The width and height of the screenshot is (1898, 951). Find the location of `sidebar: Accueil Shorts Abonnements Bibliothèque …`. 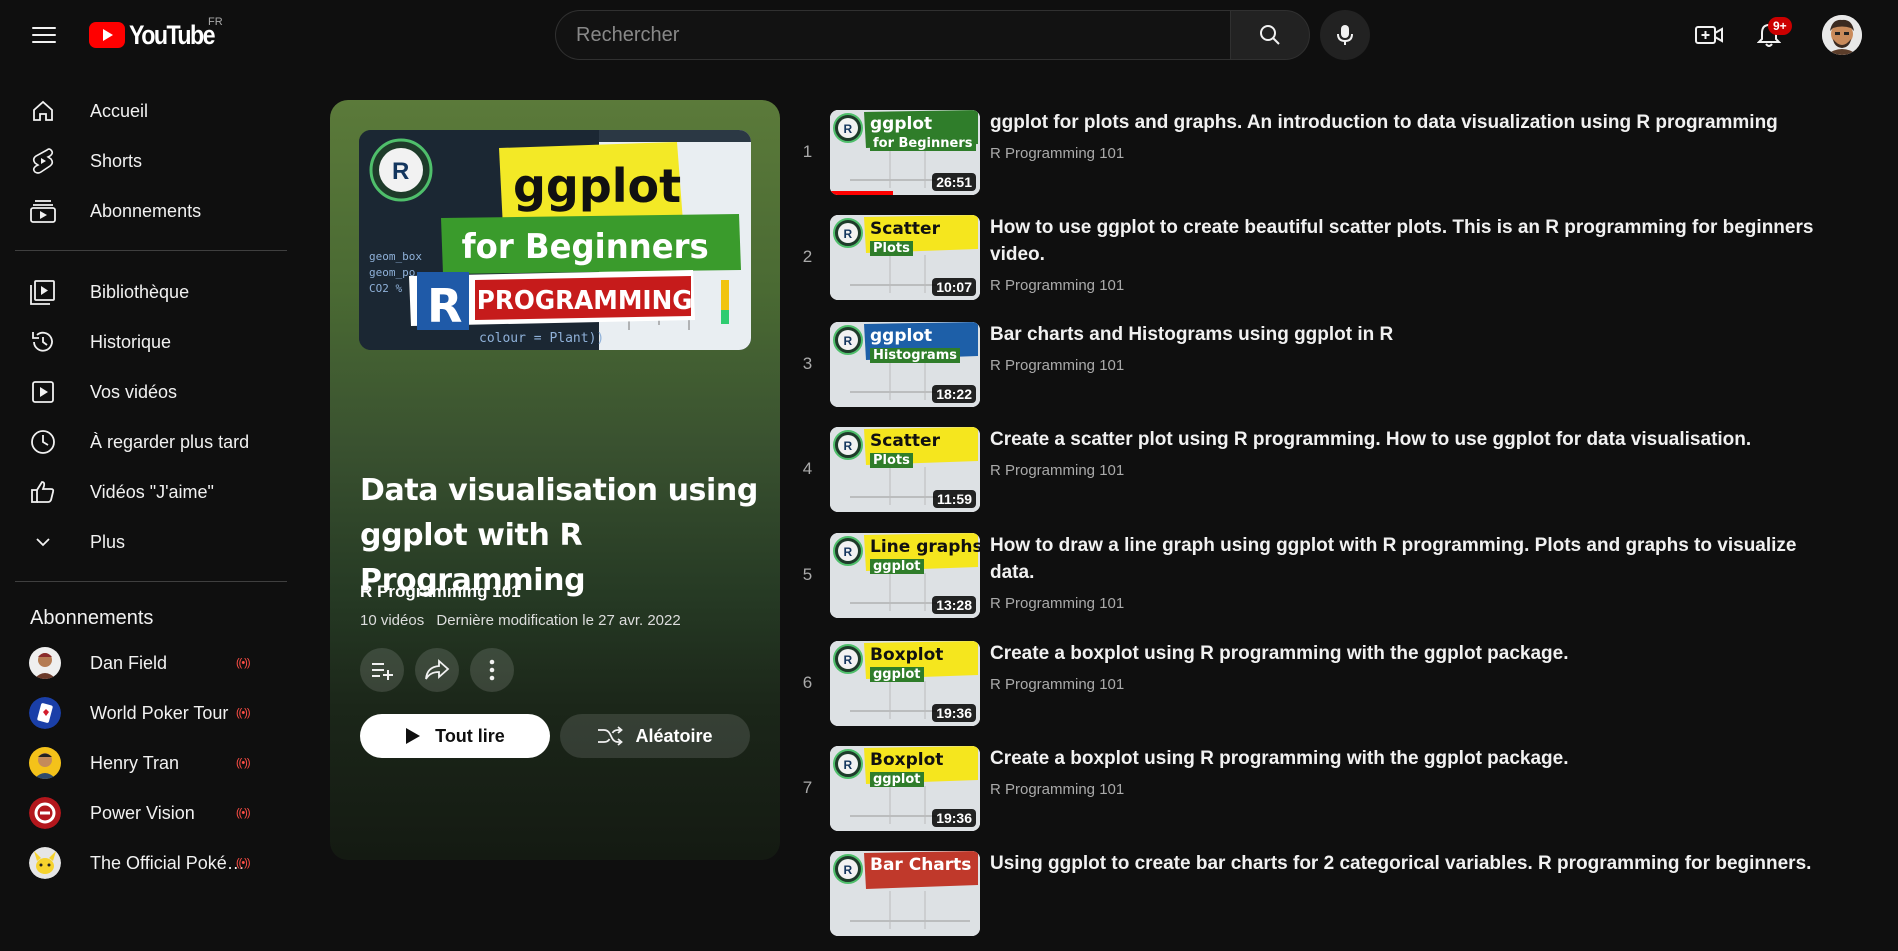

sidebar: Accueil Shorts Abonnements Bibliothèque … is located at coordinates (145, 479).